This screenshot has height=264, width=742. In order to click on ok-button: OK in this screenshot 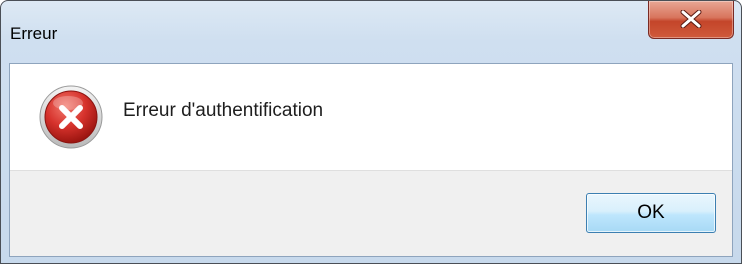, I will do `click(651, 213)`.